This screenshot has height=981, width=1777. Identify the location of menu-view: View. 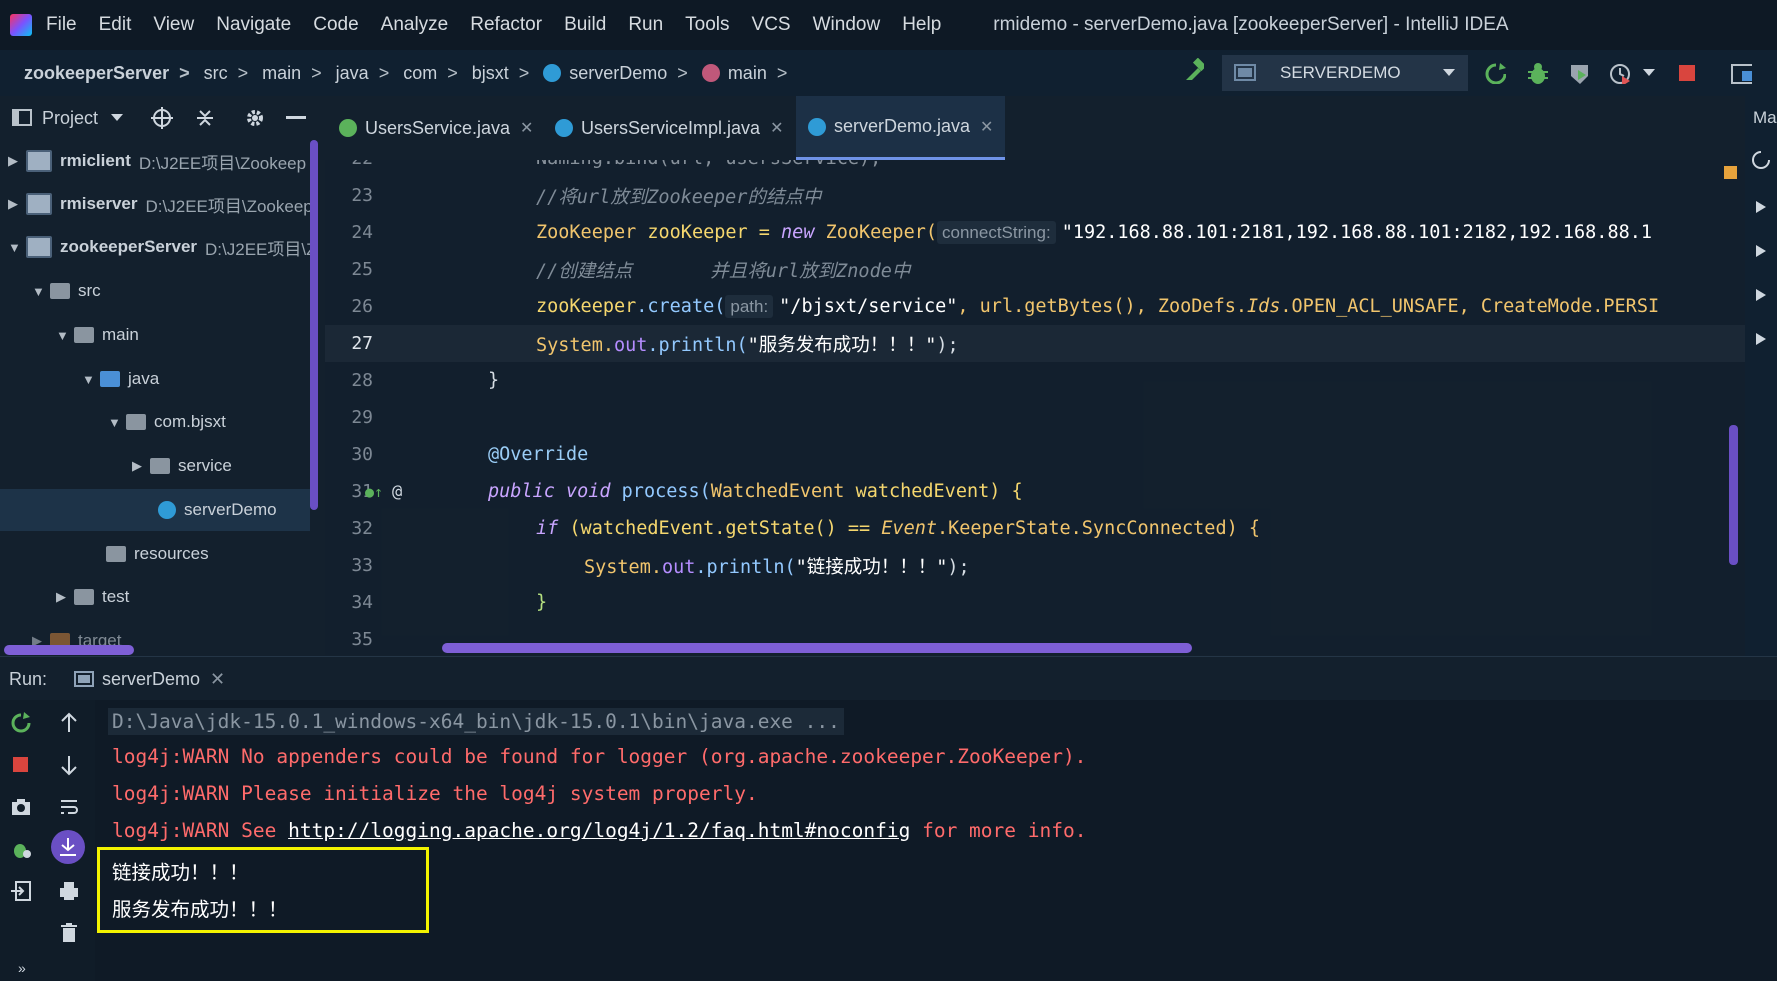
(173, 25).